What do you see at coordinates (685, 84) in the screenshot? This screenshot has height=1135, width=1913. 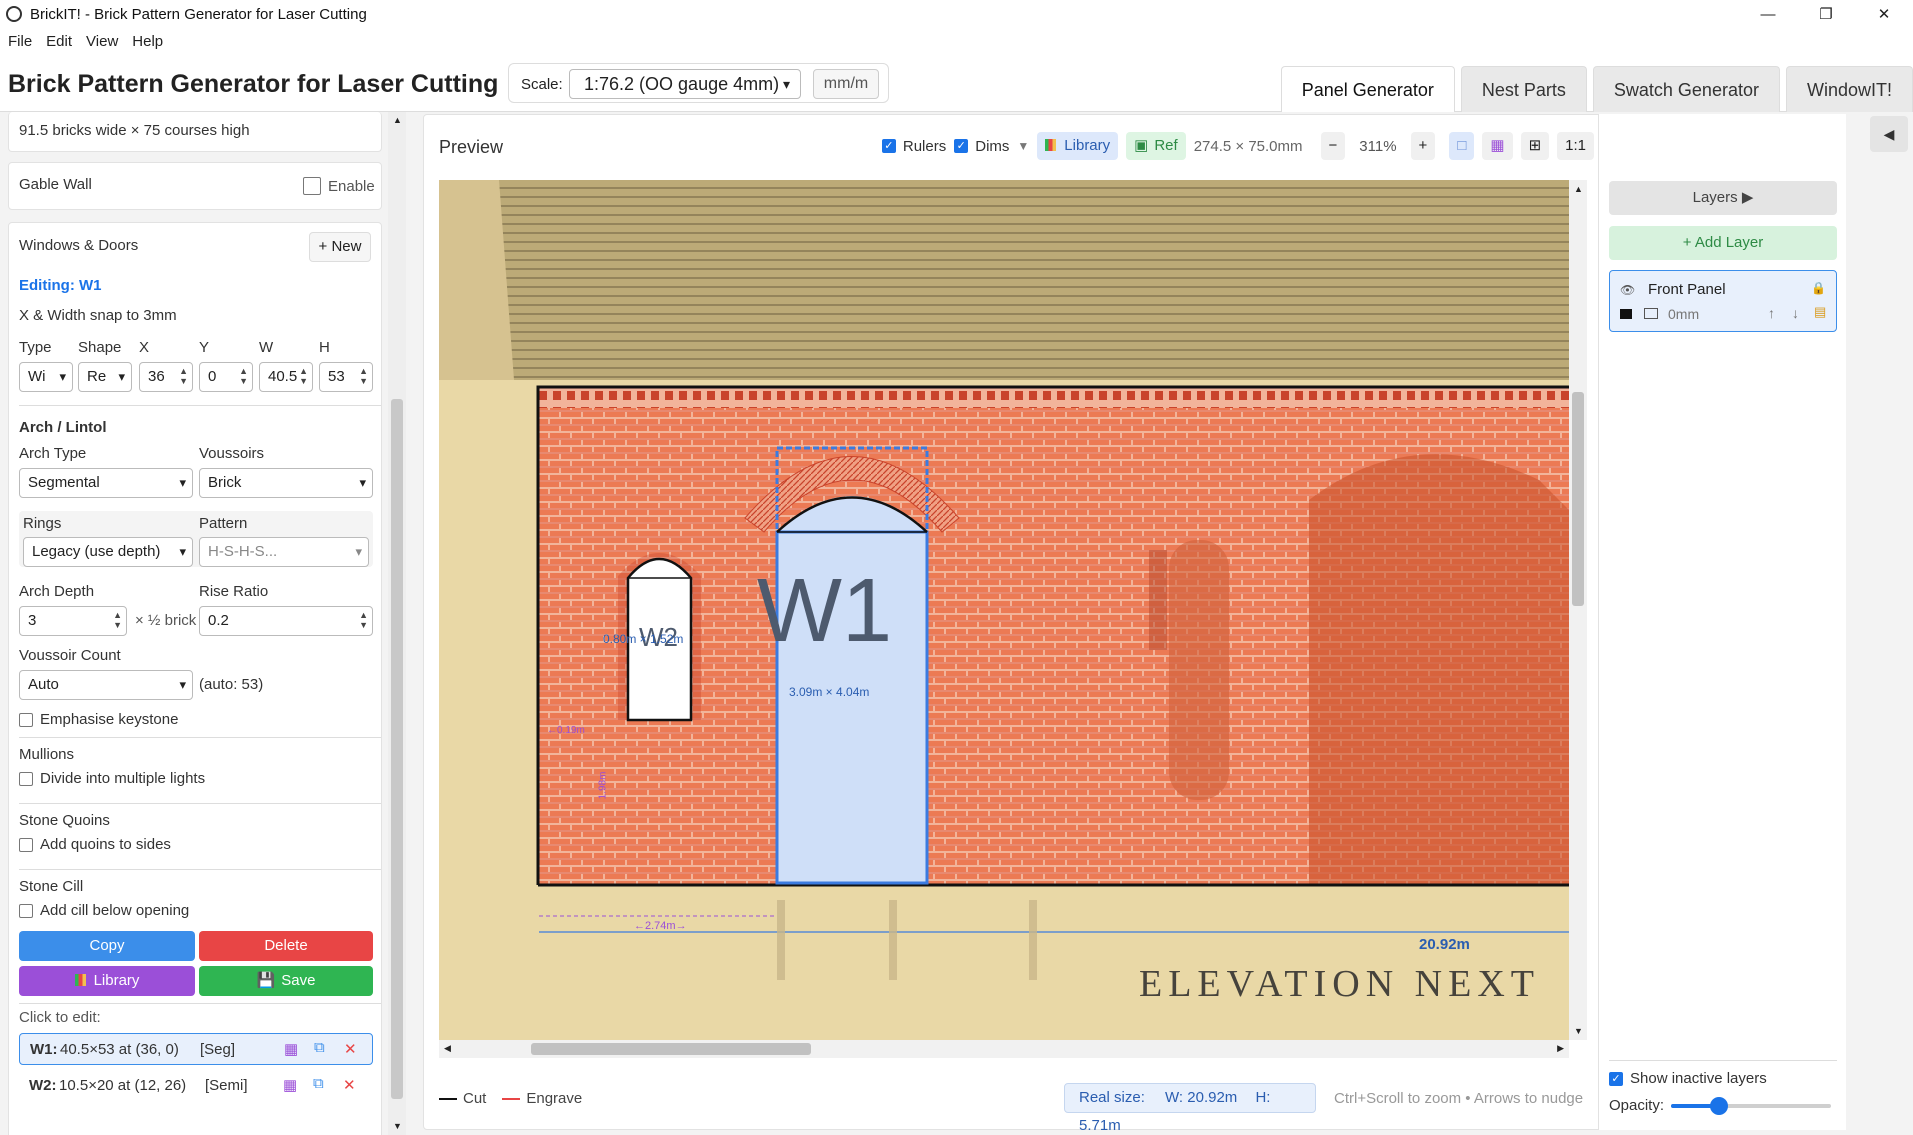 I see `scale-select: 1:76.2 (OO gauge 4mm) ▾` at bounding box center [685, 84].